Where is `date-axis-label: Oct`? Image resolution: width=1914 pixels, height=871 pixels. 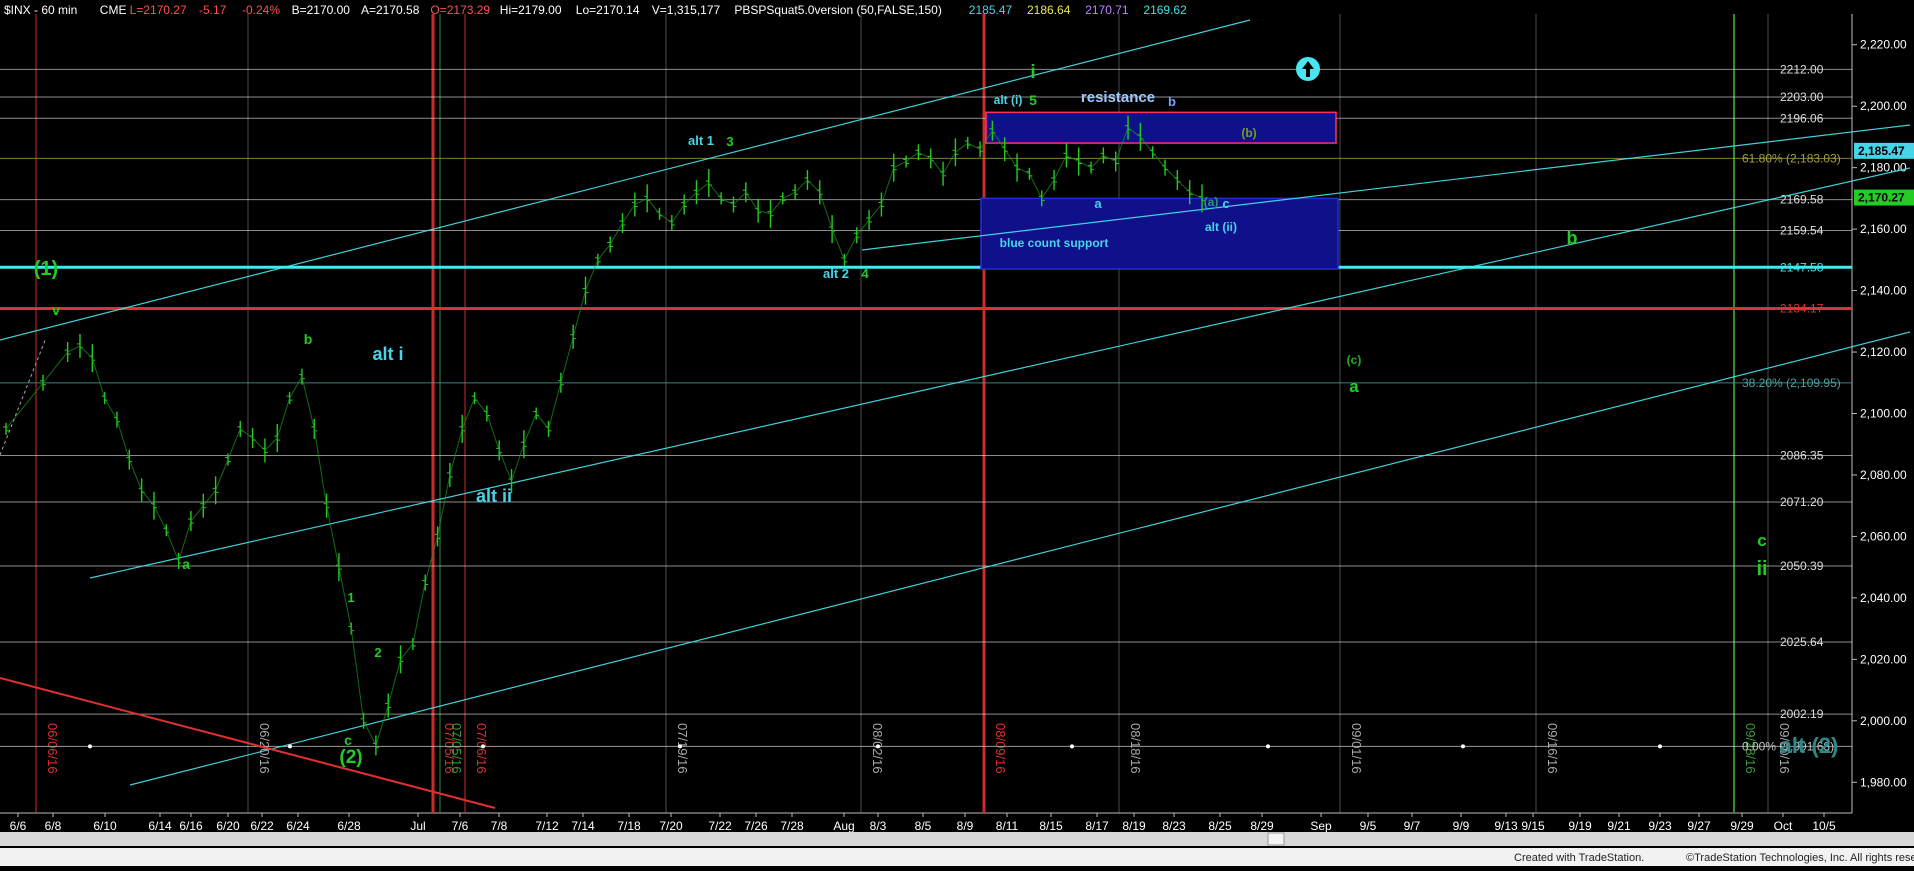 date-axis-label: Oct is located at coordinates (1783, 826).